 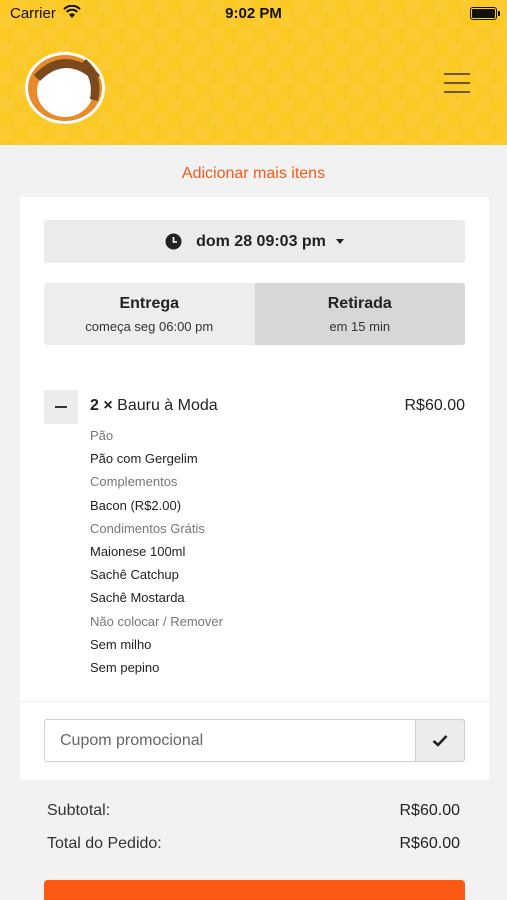 I want to click on minus-icon, so click(x=61, y=407).